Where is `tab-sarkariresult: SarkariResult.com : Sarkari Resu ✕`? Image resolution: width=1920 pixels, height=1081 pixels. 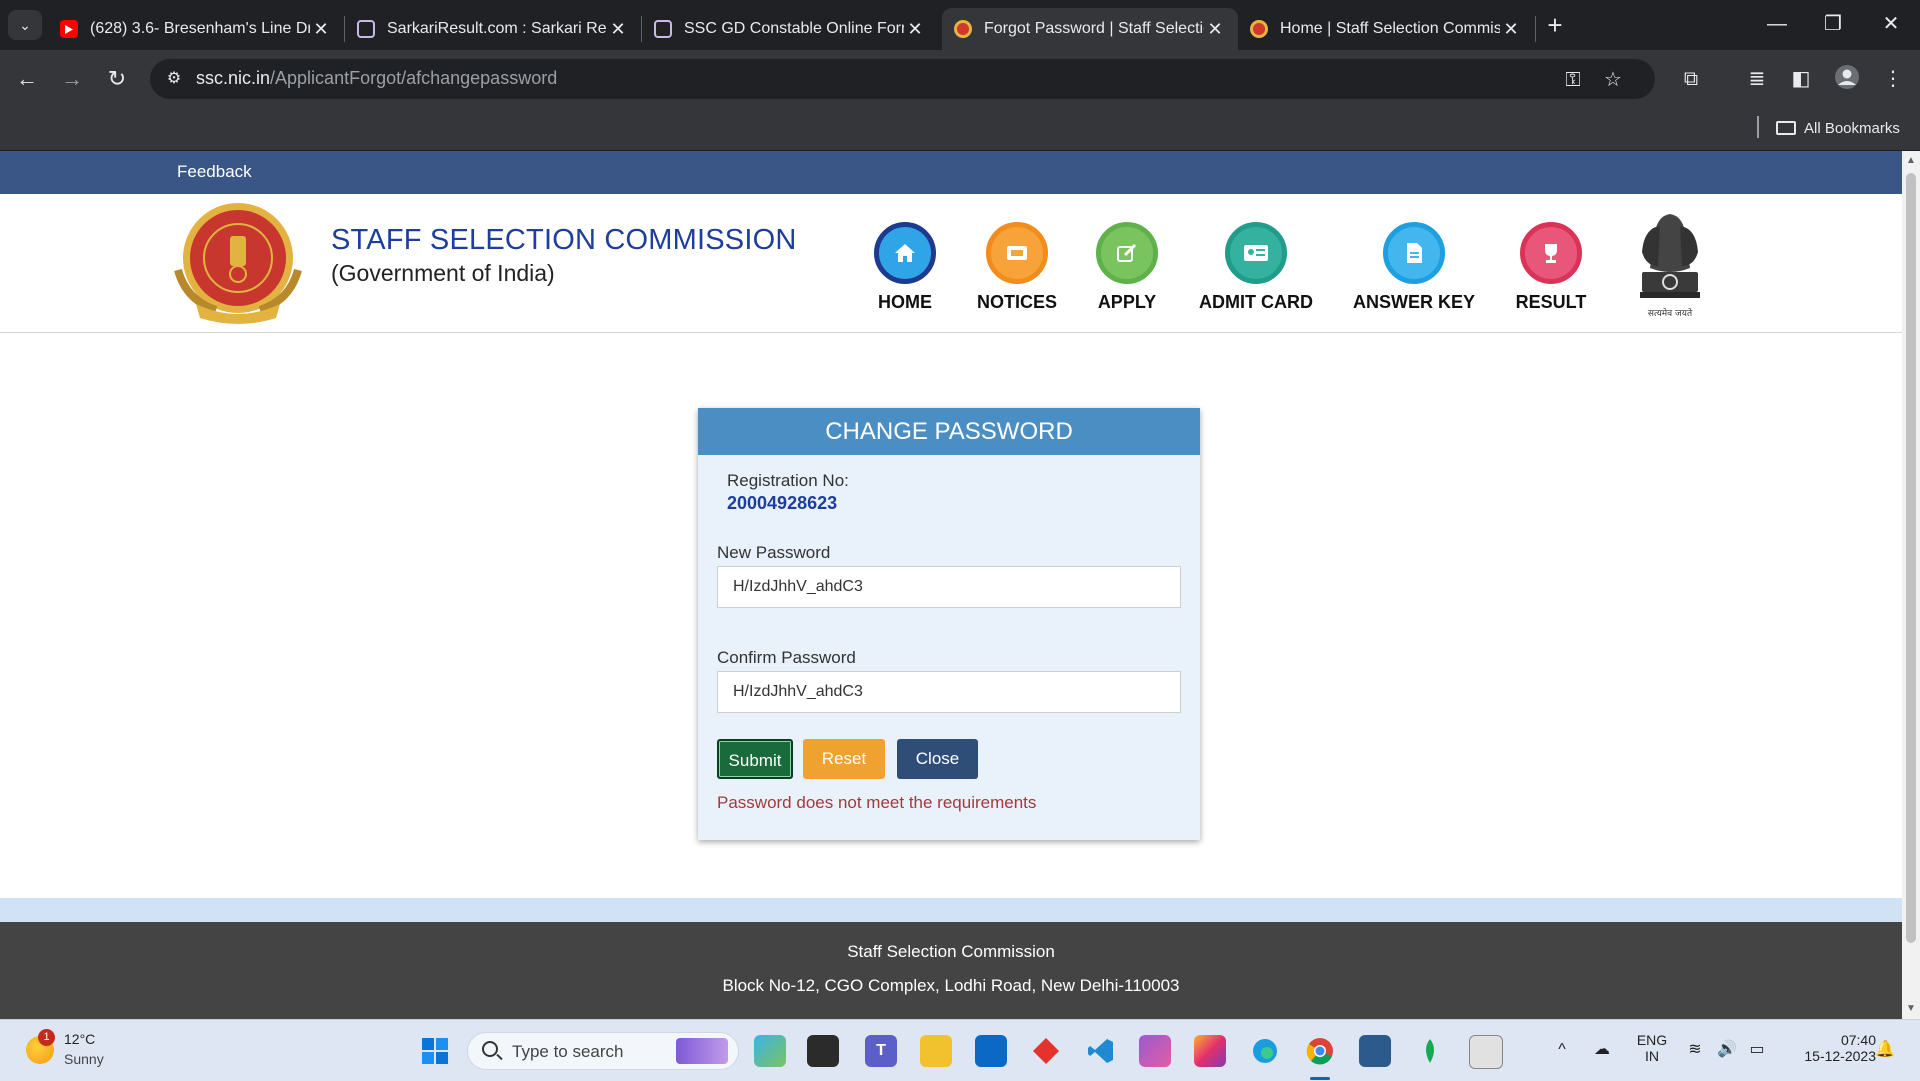 tab-sarkariresult: SarkariResult.com : Sarkari Resu ✕ is located at coordinates (493, 29).